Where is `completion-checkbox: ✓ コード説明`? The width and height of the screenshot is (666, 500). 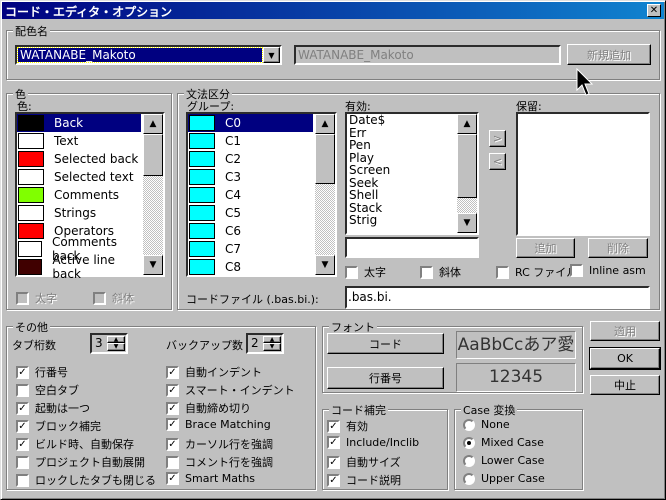
completion-checkbox: ✓ コード説明 is located at coordinates (364, 480).